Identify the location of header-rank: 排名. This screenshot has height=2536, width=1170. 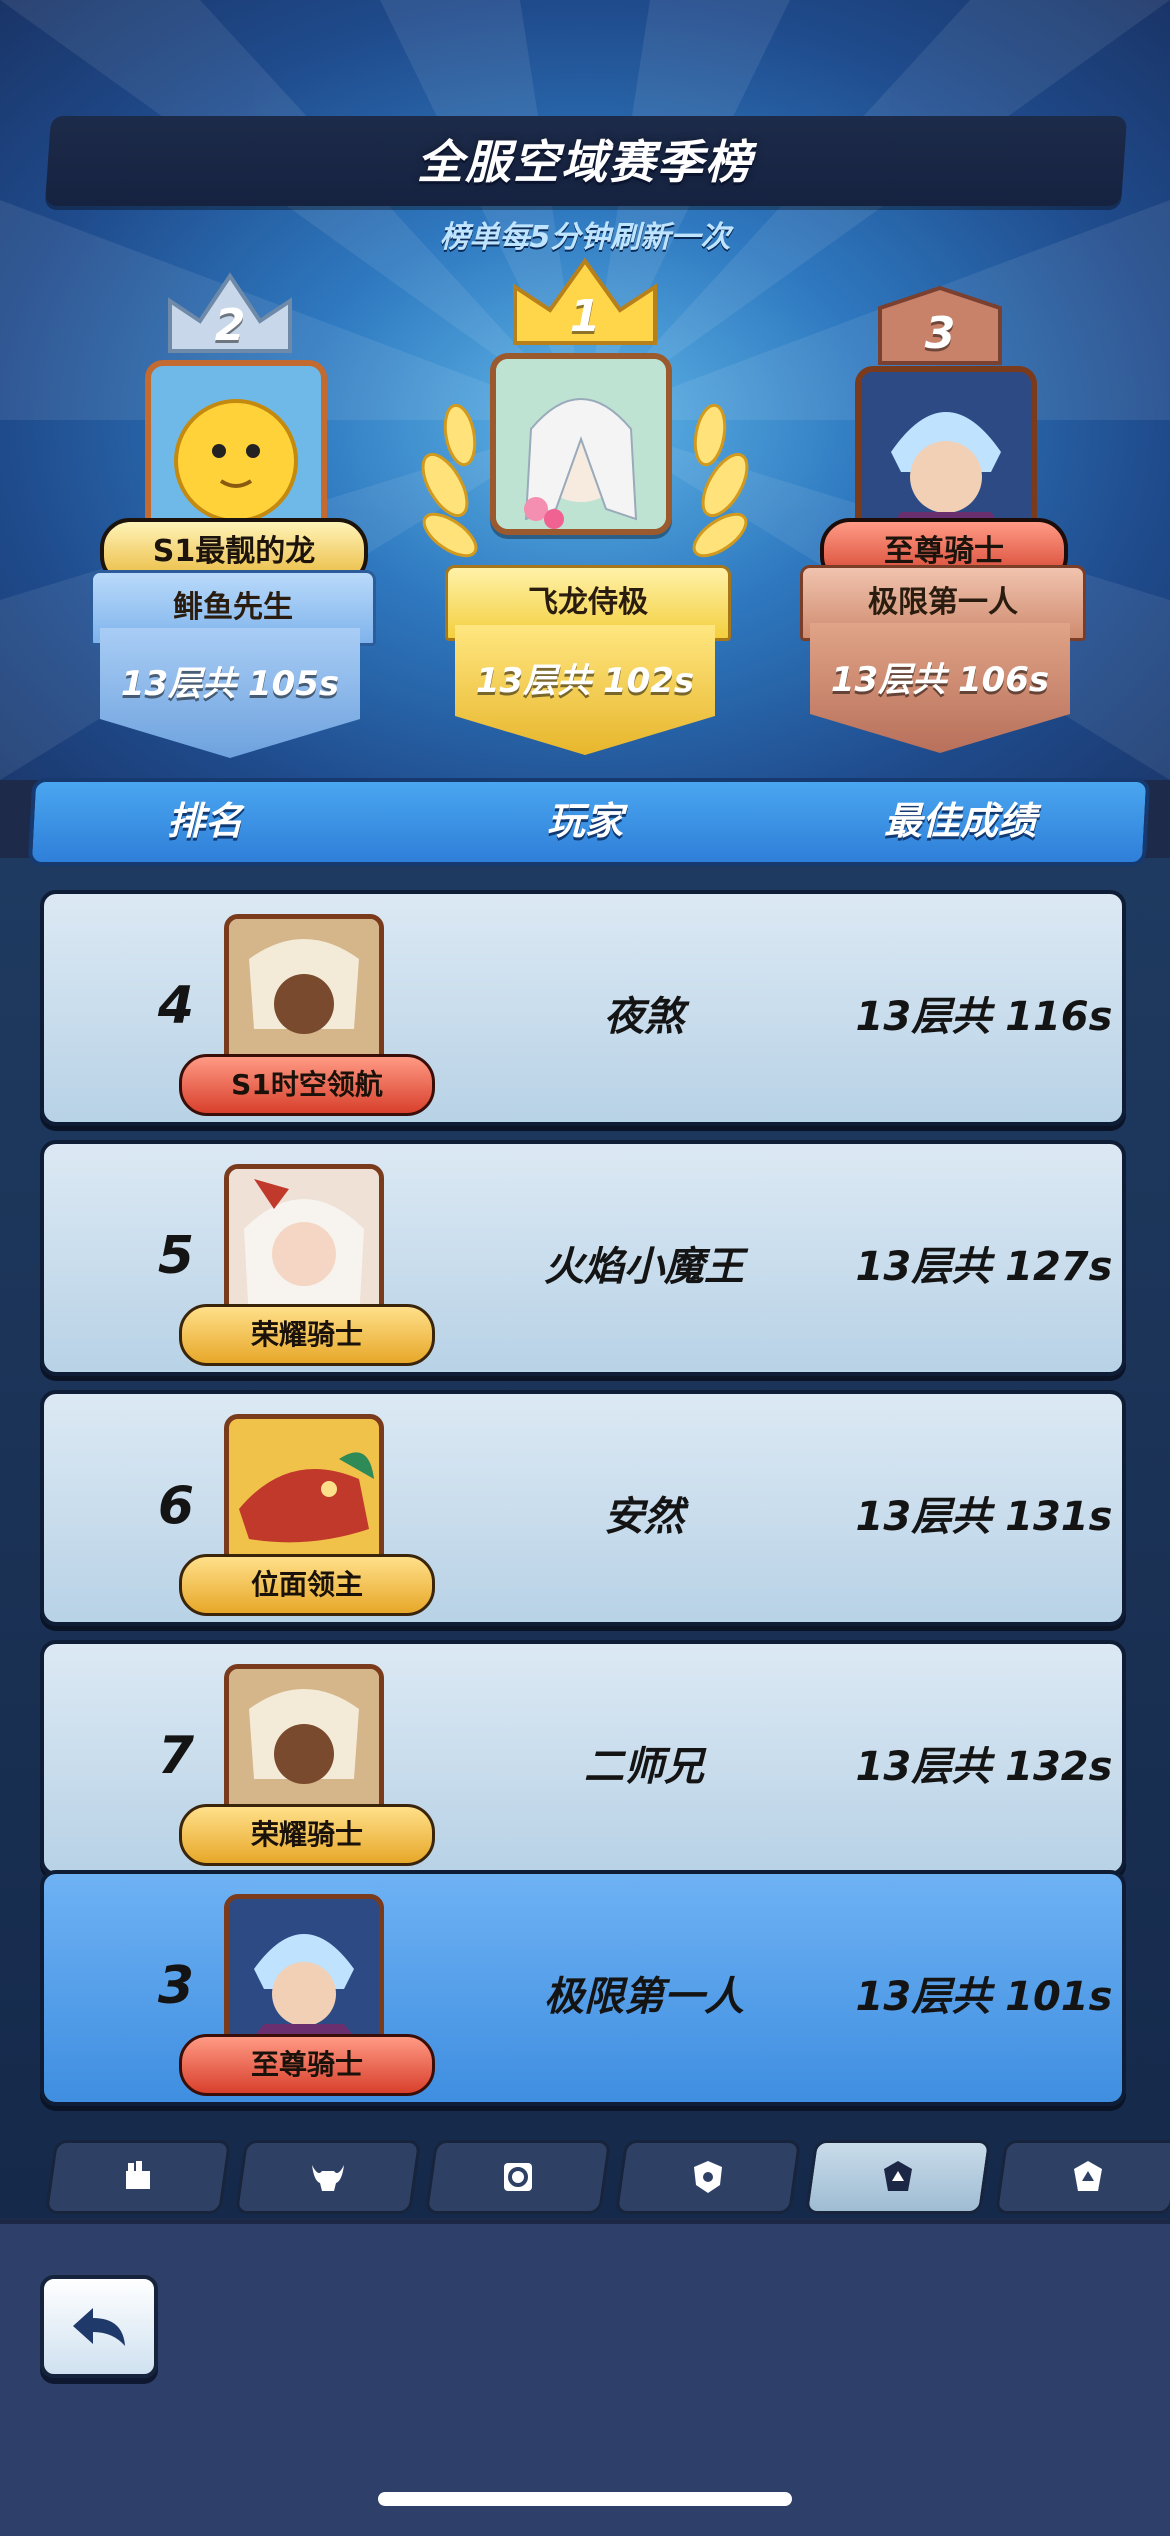
(204, 821).